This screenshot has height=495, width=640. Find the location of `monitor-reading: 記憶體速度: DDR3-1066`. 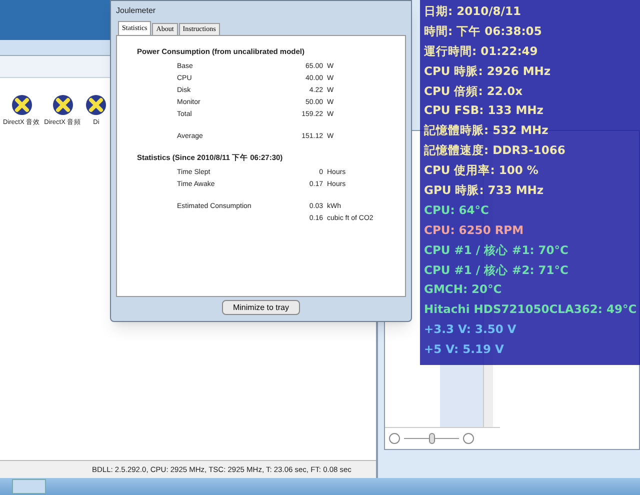

monitor-reading: 記憶體速度: DDR3-1066 is located at coordinates (495, 151).